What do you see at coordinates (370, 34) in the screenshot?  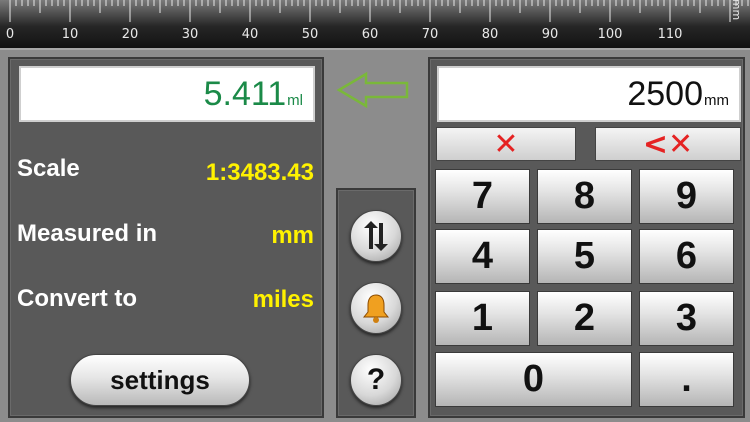 I see `ruler-label: 60` at bounding box center [370, 34].